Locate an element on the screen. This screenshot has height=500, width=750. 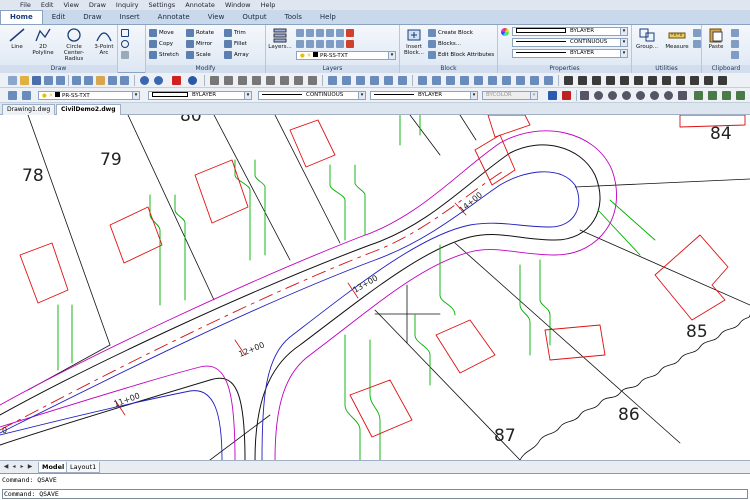
layer-isolate-icon is located at coordinates (330, 33).